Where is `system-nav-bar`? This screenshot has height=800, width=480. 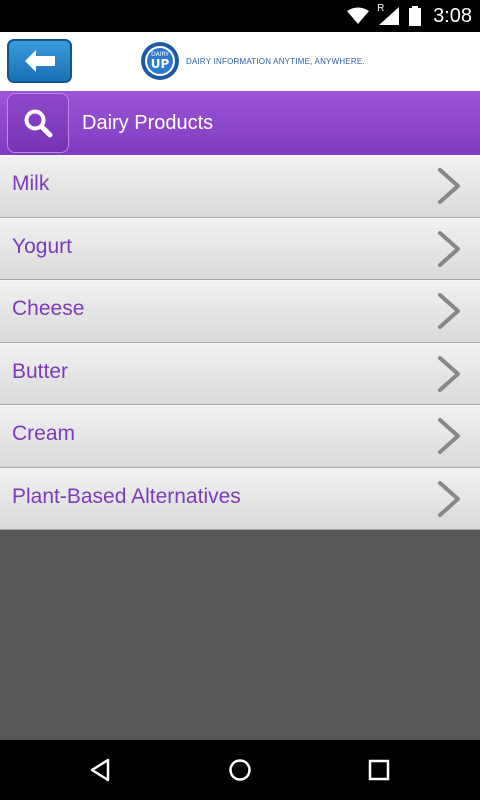 system-nav-bar is located at coordinates (240, 770).